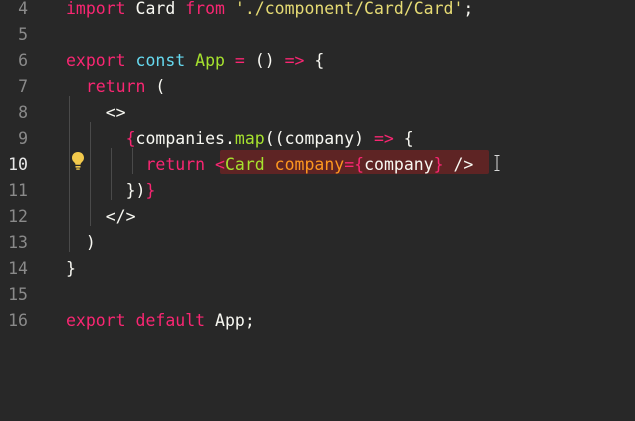 This screenshot has height=421, width=635. I want to click on code-line: 13 ), so click(317, 243).